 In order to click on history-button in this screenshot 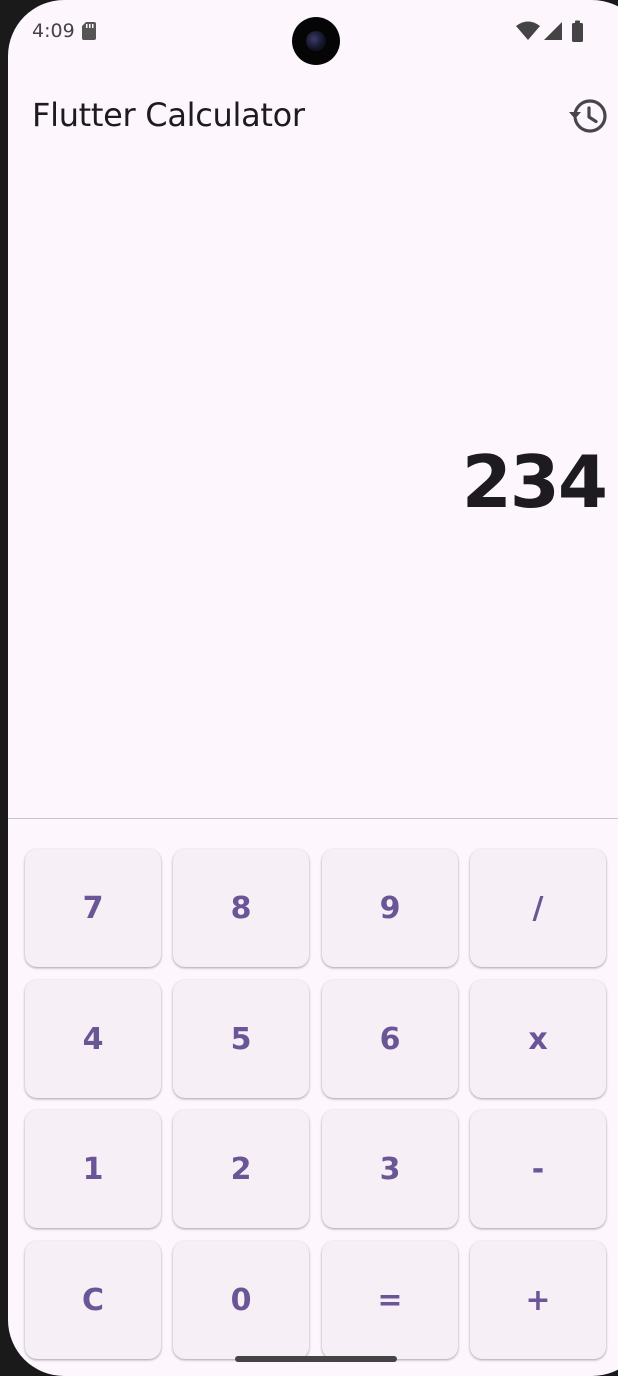, I will do `click(588, 116)`.